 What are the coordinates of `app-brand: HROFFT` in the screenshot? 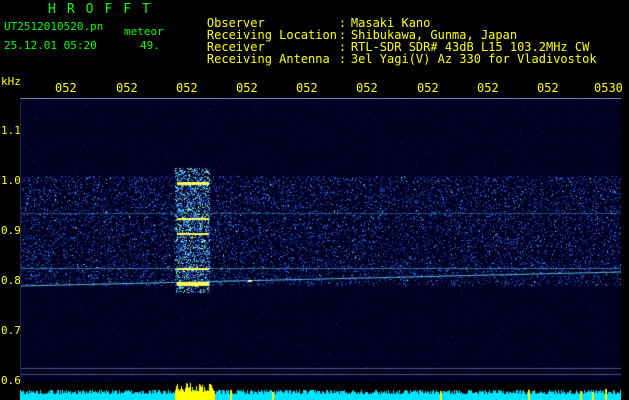 It's located at (104, 9).